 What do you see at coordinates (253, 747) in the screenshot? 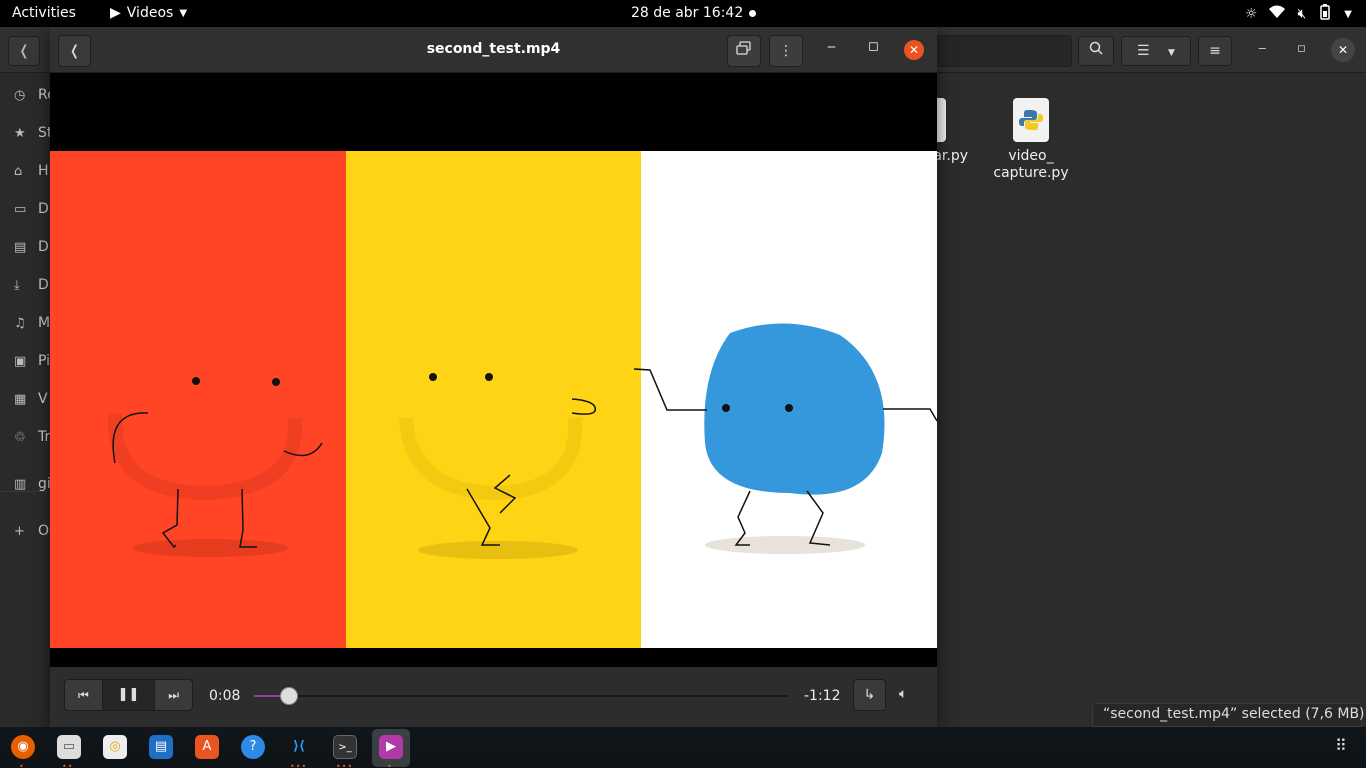
I see `help-icon: ?` at bounding box center [253, 747].